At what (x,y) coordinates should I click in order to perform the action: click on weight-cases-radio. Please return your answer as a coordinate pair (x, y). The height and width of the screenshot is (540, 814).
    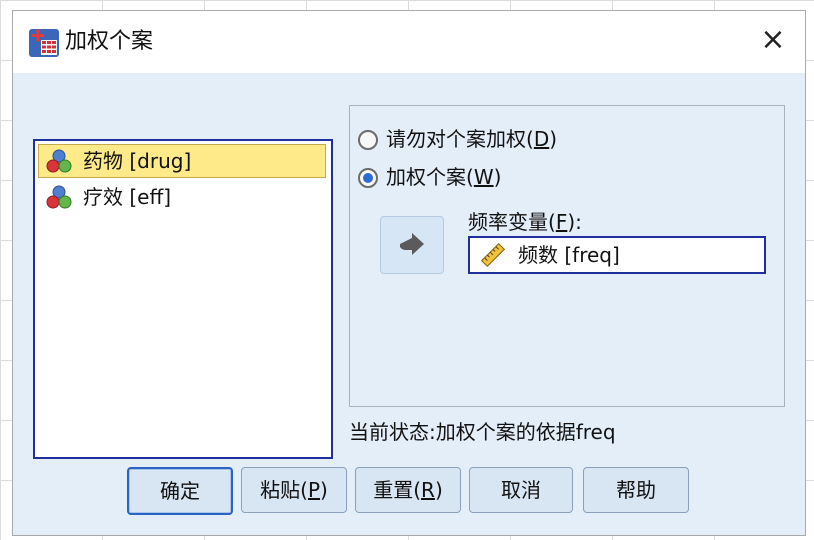
    Looking at the image, I should click on (368, 178).